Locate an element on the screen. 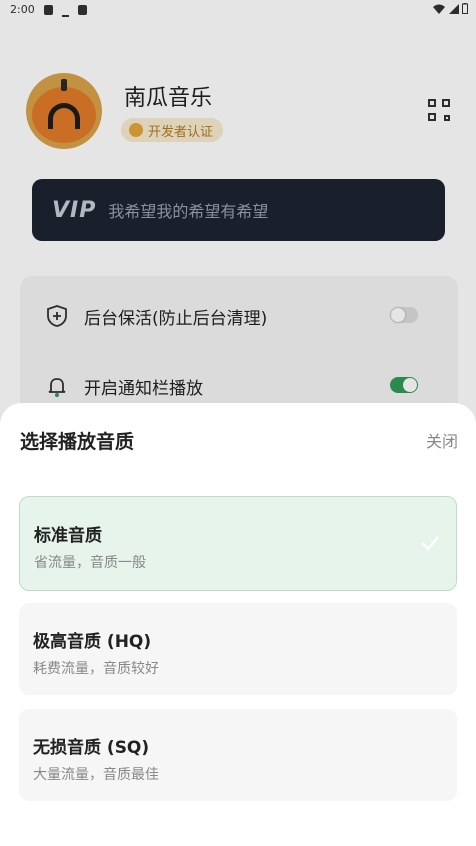 This screenshot has width=476, height=846. option-desc: 省流量，音质一般 is located at coordinates (90, 563).